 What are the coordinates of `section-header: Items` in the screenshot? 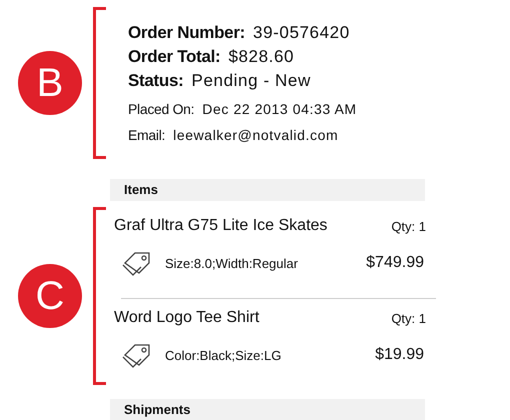 It's located at (267, 190).